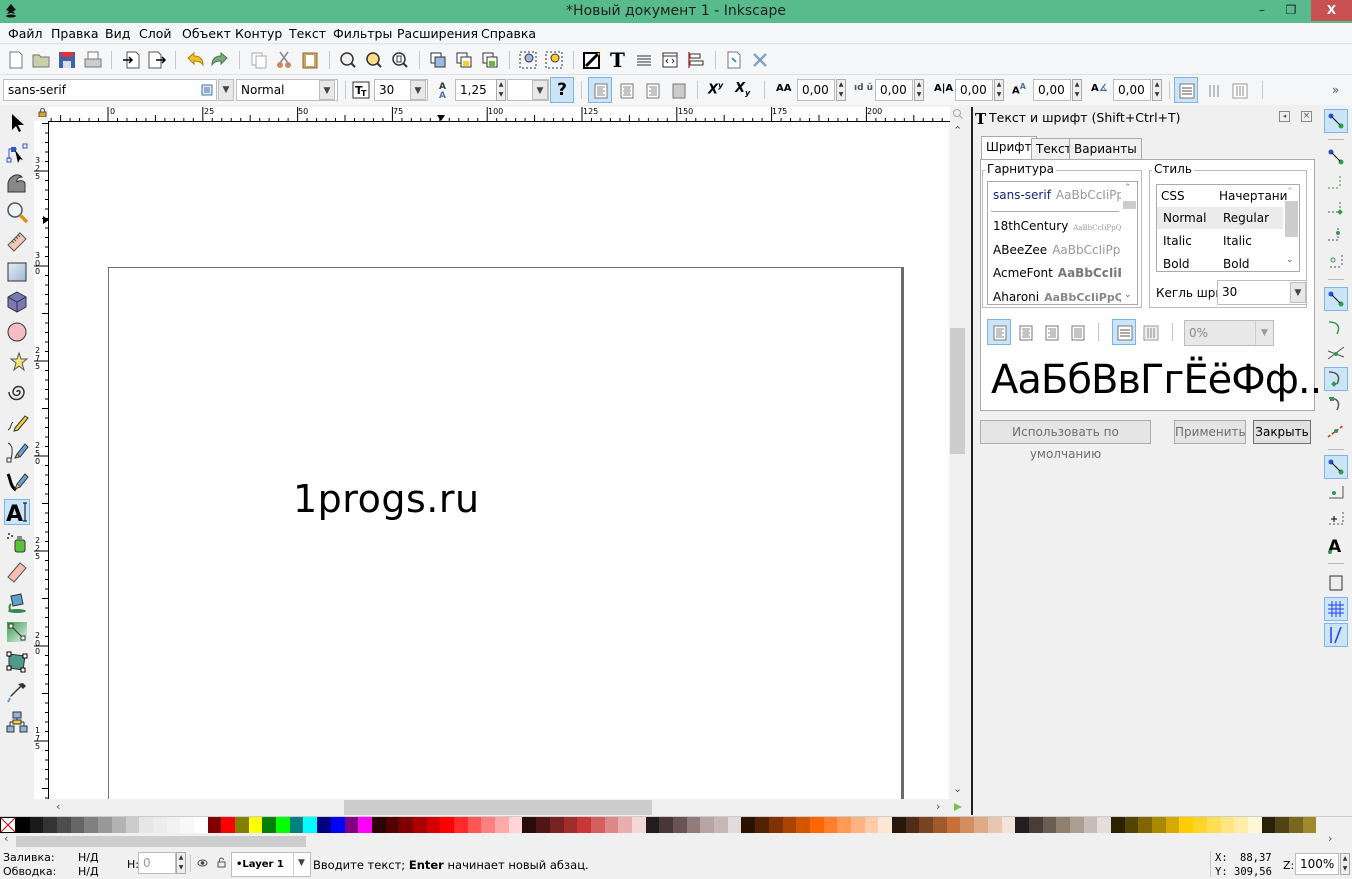 Image resolution: width=1352 pixels, height=879 pixels. What do you see at coordinates (974, 90) in the screenshot?
I see `kerning-input: 0,00` at bounding box center [974, 90].